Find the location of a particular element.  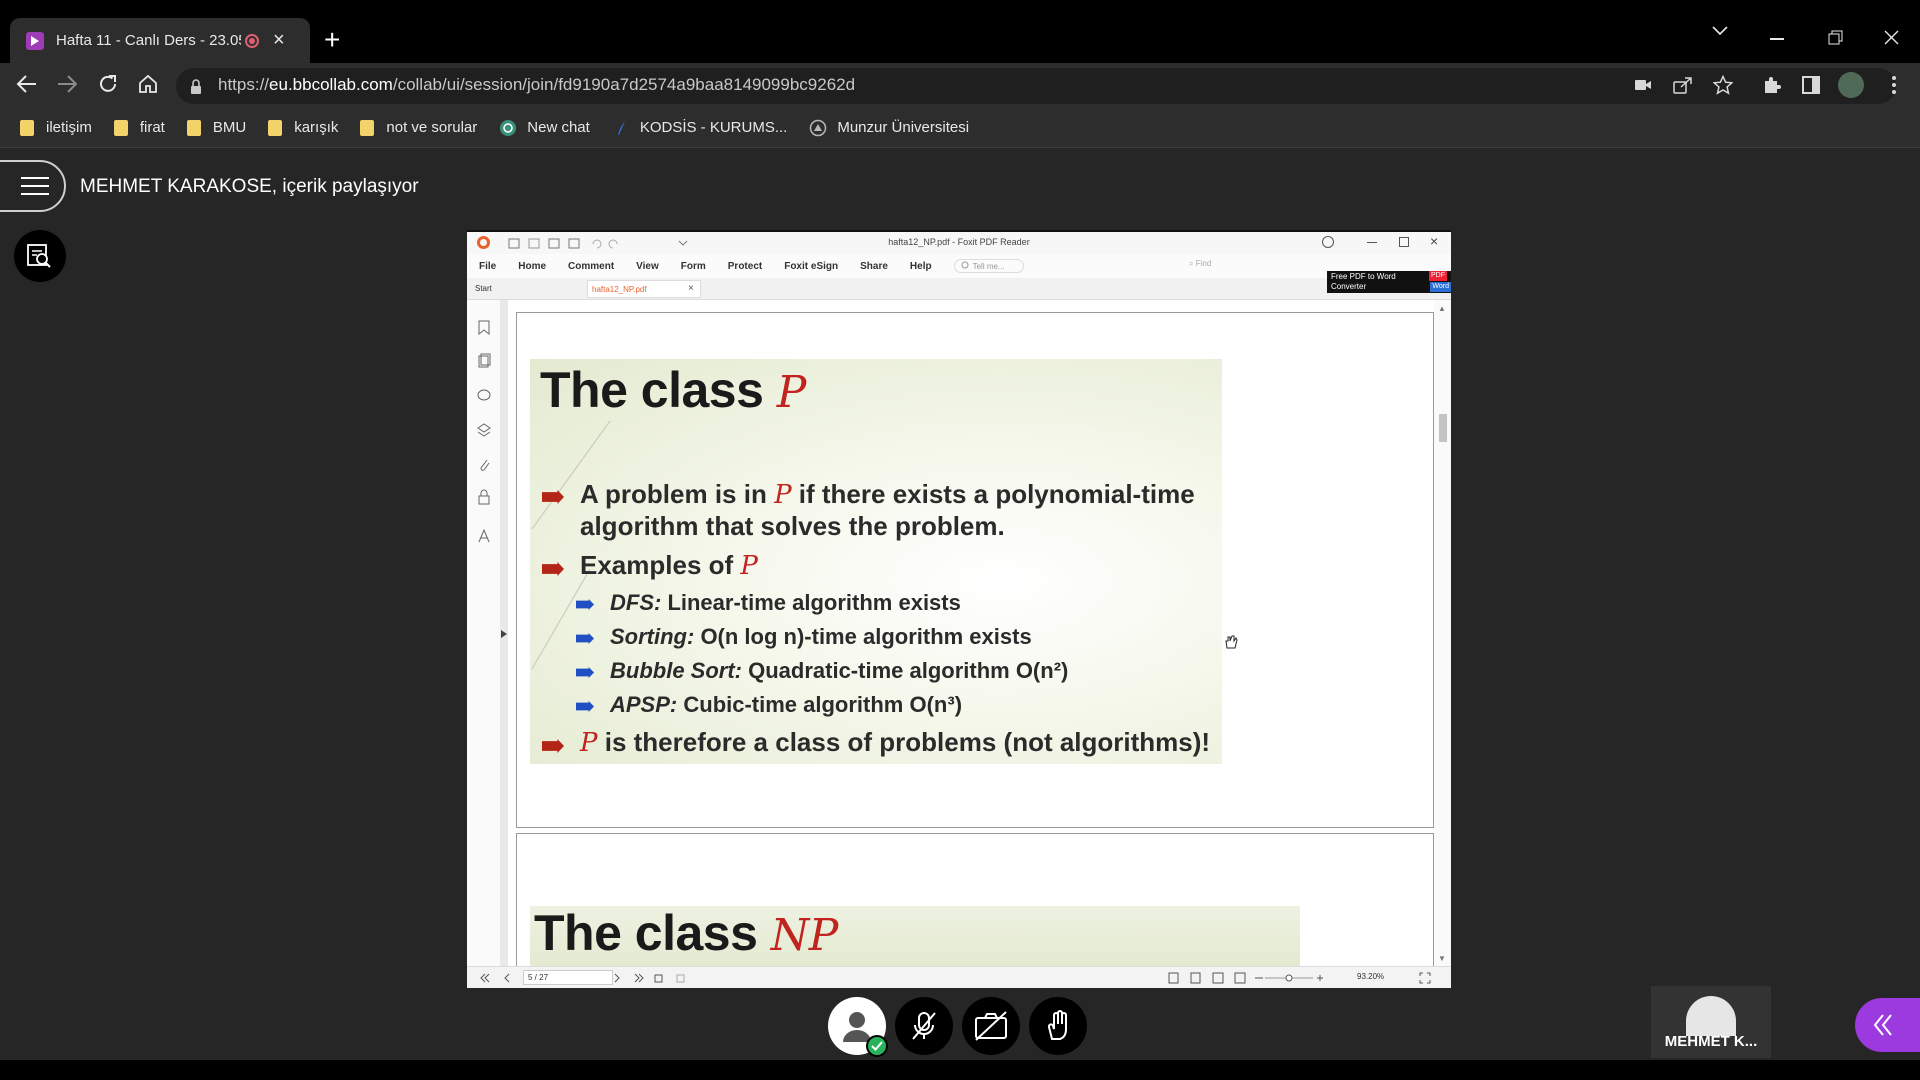

fullscreen-icon is located at coordinates (1425, 978).